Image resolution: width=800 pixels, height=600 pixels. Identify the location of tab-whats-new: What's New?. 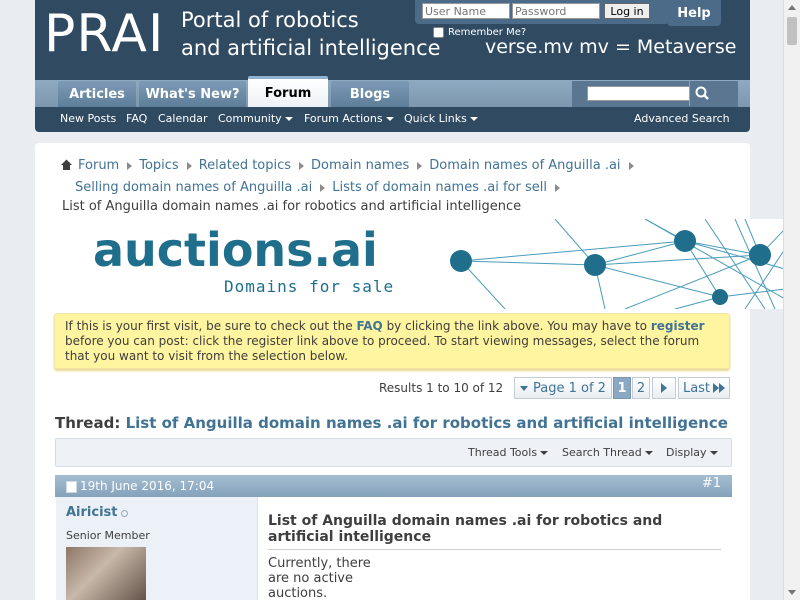
(192, 94).